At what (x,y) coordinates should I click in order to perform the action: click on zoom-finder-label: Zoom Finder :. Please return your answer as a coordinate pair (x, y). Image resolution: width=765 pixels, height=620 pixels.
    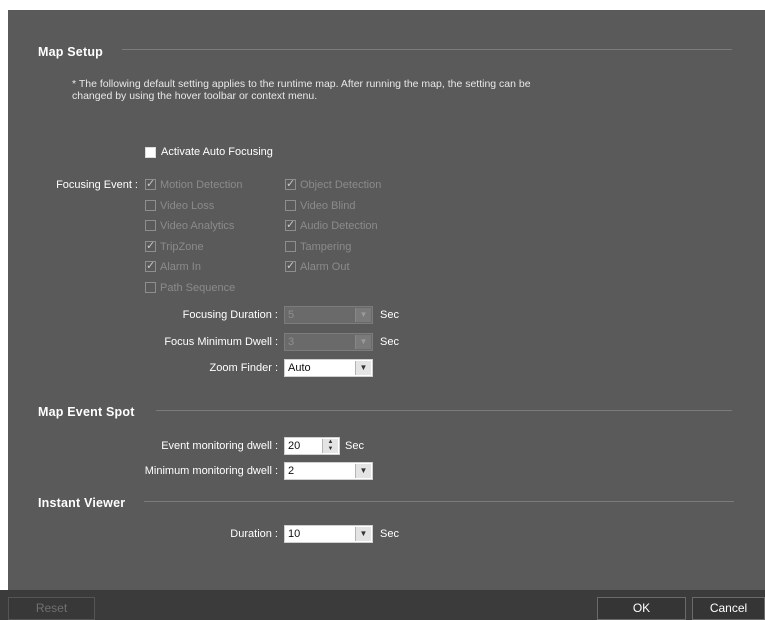
    Looking at the image, I should click on (243, 368).